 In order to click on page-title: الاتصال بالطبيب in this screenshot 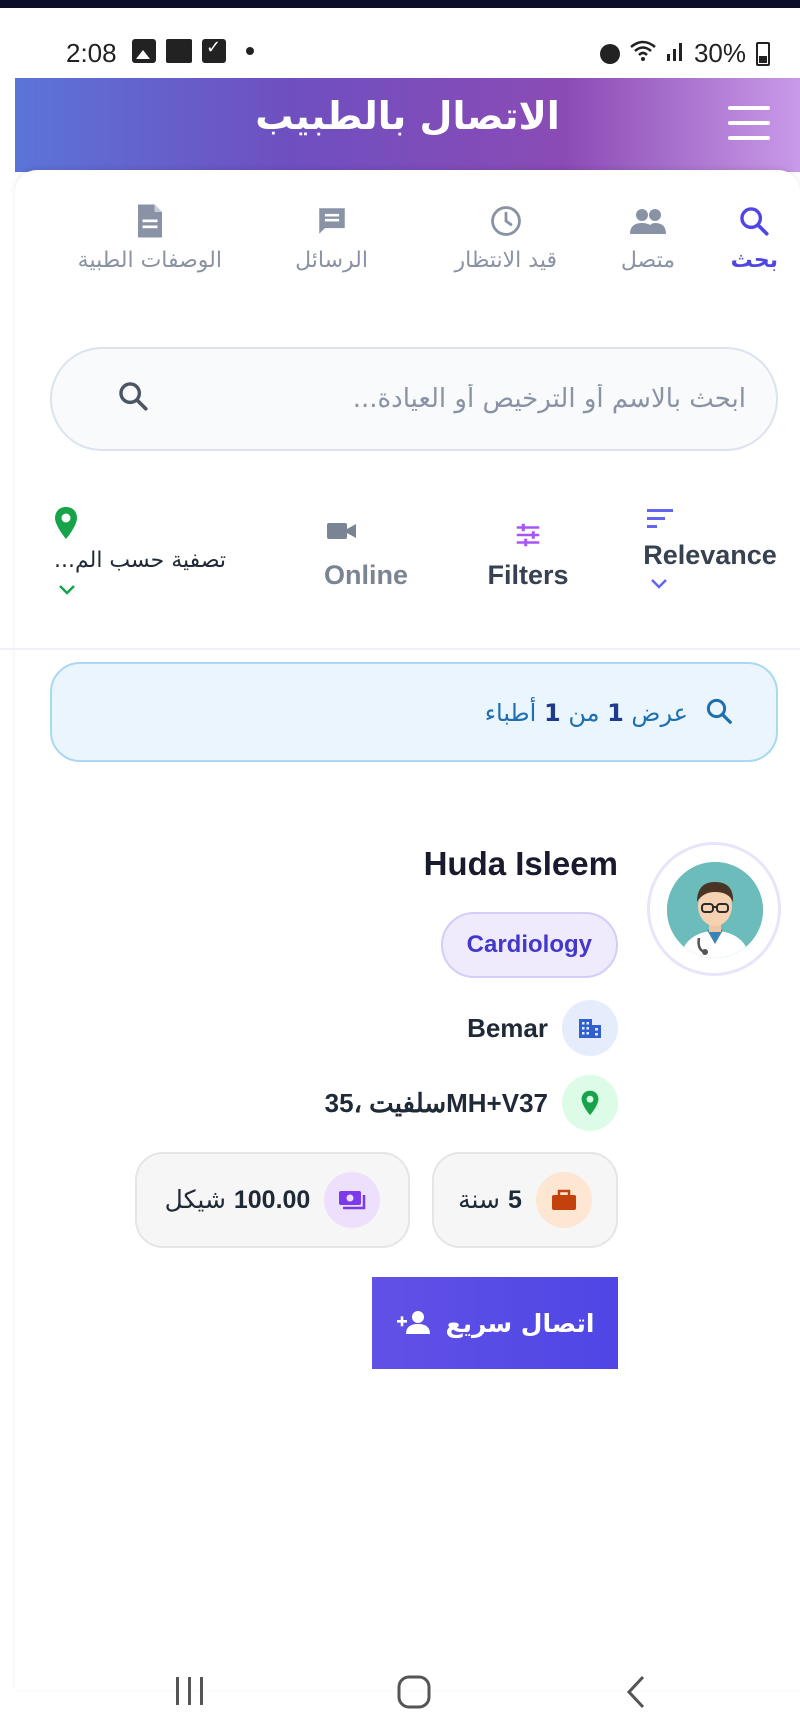, I will do `click(407, 116)`.